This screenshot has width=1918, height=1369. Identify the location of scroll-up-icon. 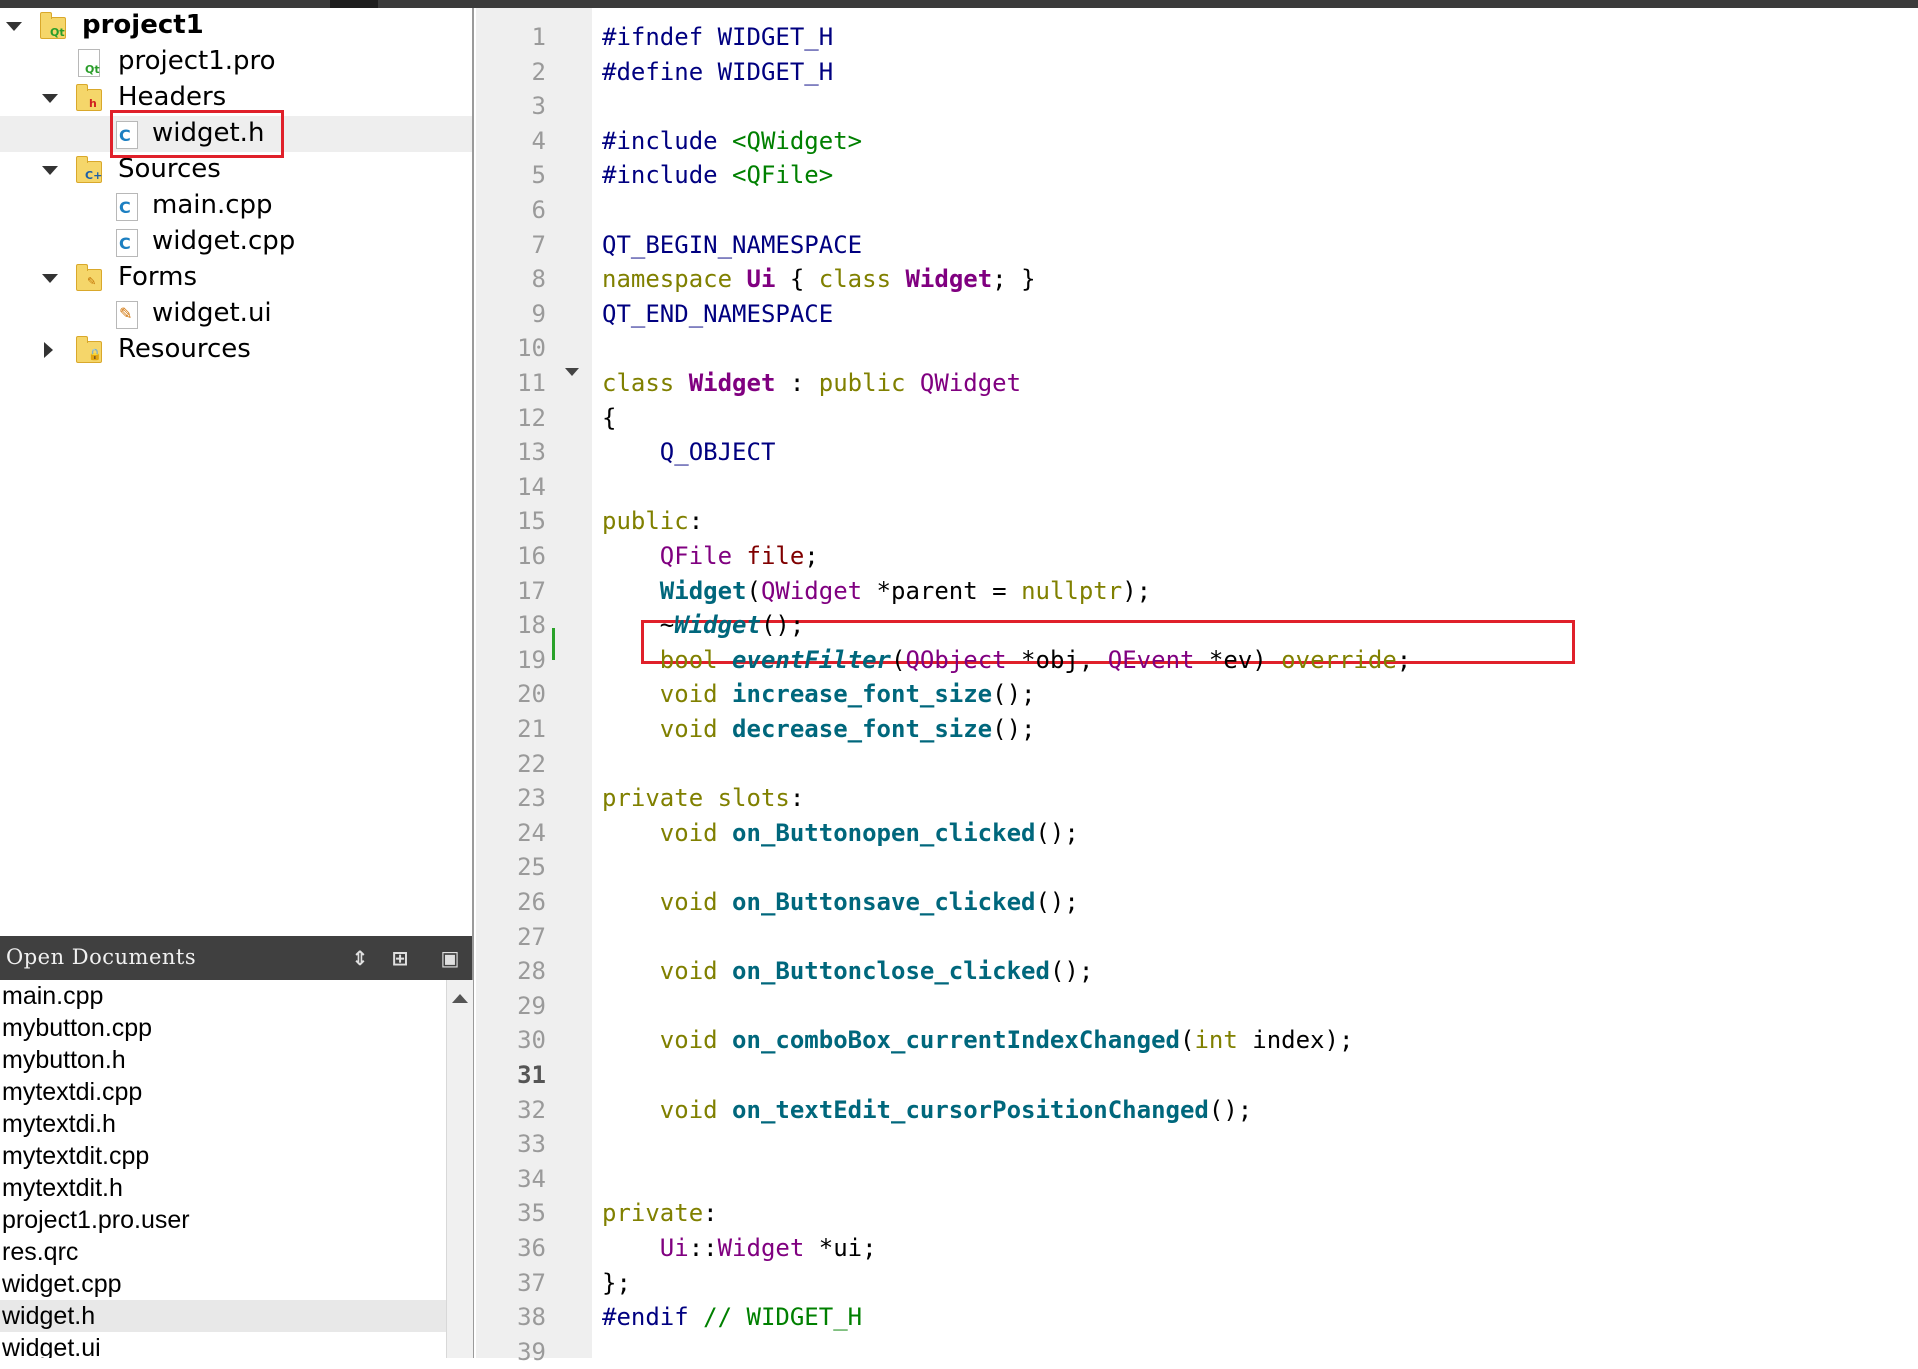
(460, 998).